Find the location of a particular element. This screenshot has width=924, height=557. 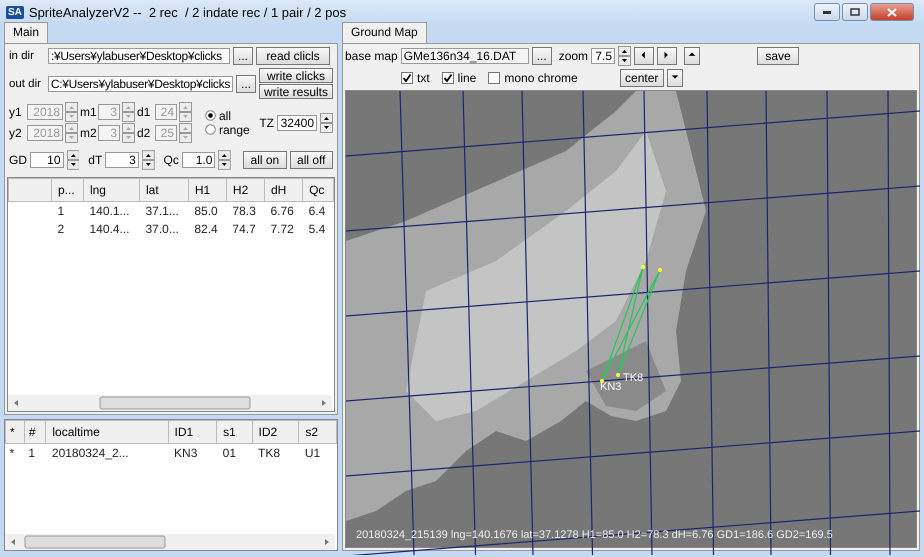

column-header: # is located at coordinates (35, 432).